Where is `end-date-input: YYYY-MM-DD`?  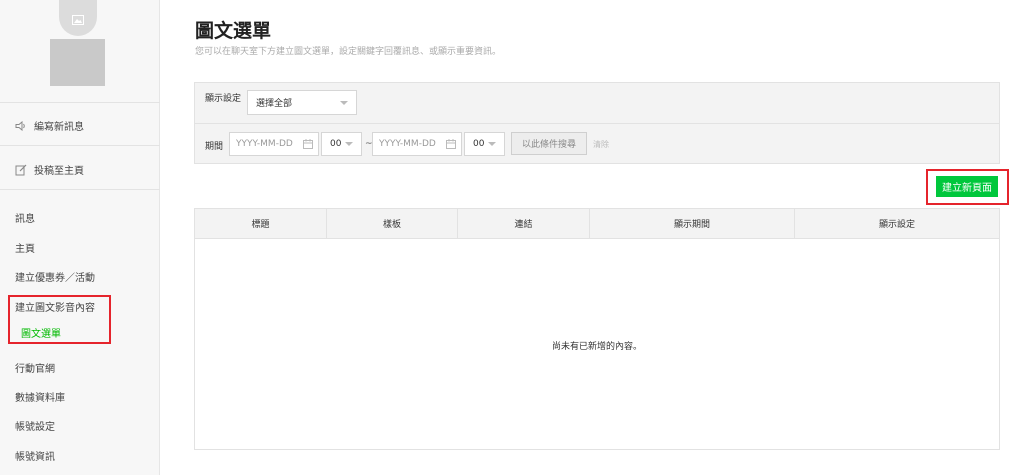
end-date-input: YYYY-MM-DD is located at coordinates (417, 144).